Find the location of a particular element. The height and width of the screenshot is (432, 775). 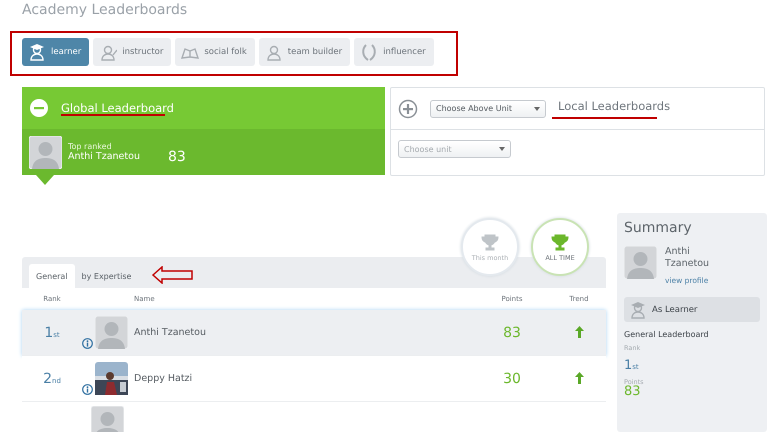

user-name: Anthi Tzanetou is located at coordinates (687, 258).